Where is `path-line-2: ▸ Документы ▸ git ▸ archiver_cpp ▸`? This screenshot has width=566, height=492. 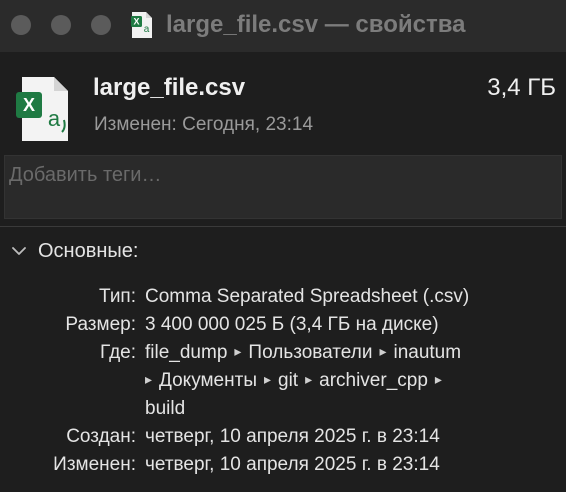
path-line-2: ▸ Документы ▸ git ▸ archiver_cpp ▸ is located at coordinates (297, 381).